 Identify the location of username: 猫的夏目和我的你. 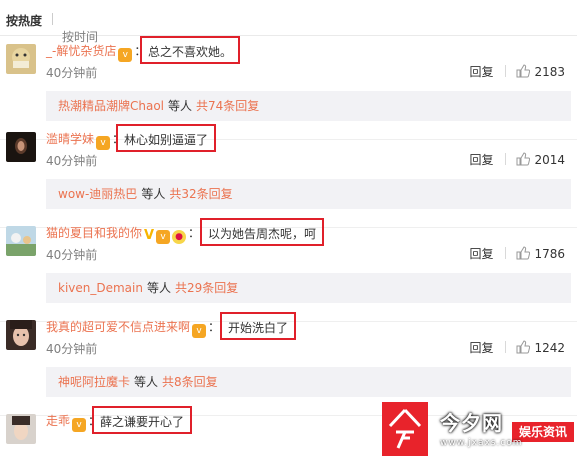
(94, 233).